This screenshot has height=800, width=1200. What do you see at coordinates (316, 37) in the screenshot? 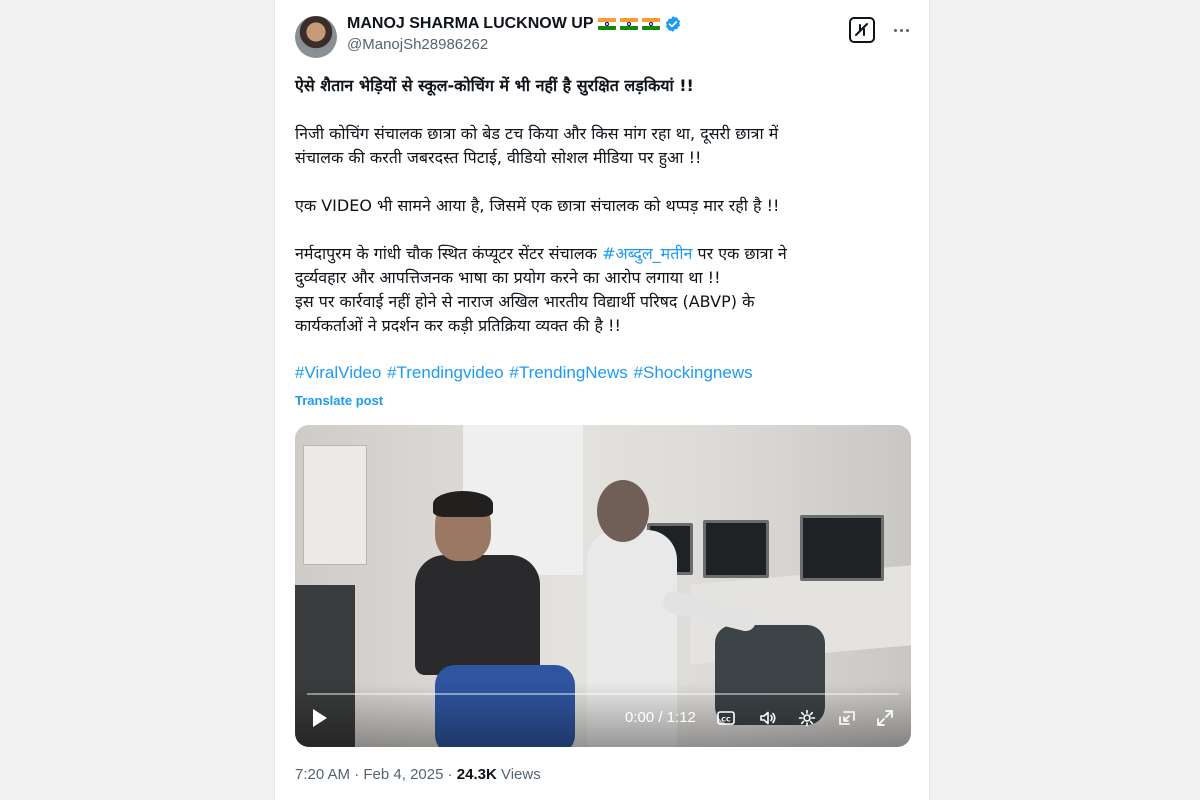
I see `avatar` at bounding box center [316, 37].